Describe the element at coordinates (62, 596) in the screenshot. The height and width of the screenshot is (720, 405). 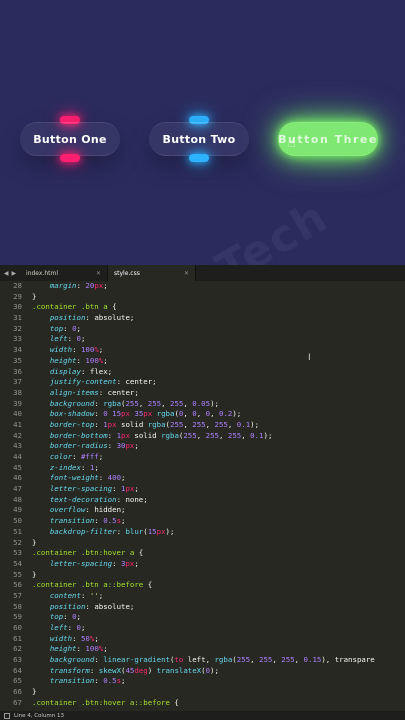
I see `code-text: content: '';` at that location.